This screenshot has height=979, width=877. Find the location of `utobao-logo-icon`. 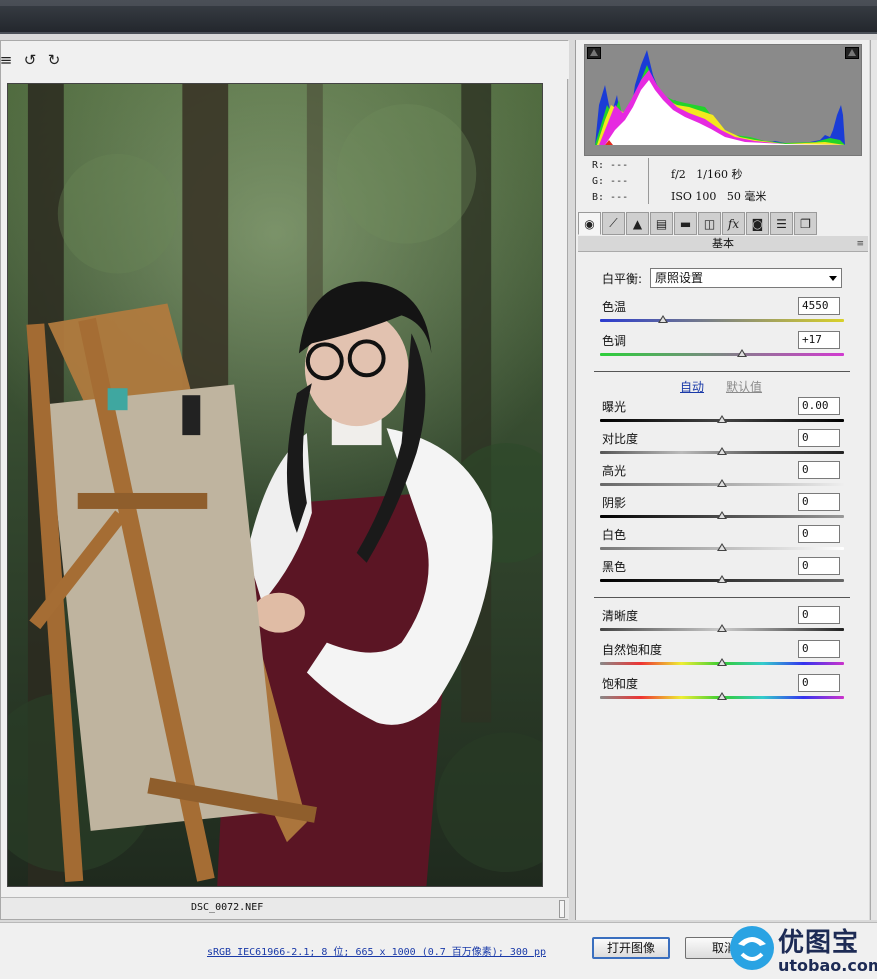

utobao-logo-icon is located at coordinates (752, 948).